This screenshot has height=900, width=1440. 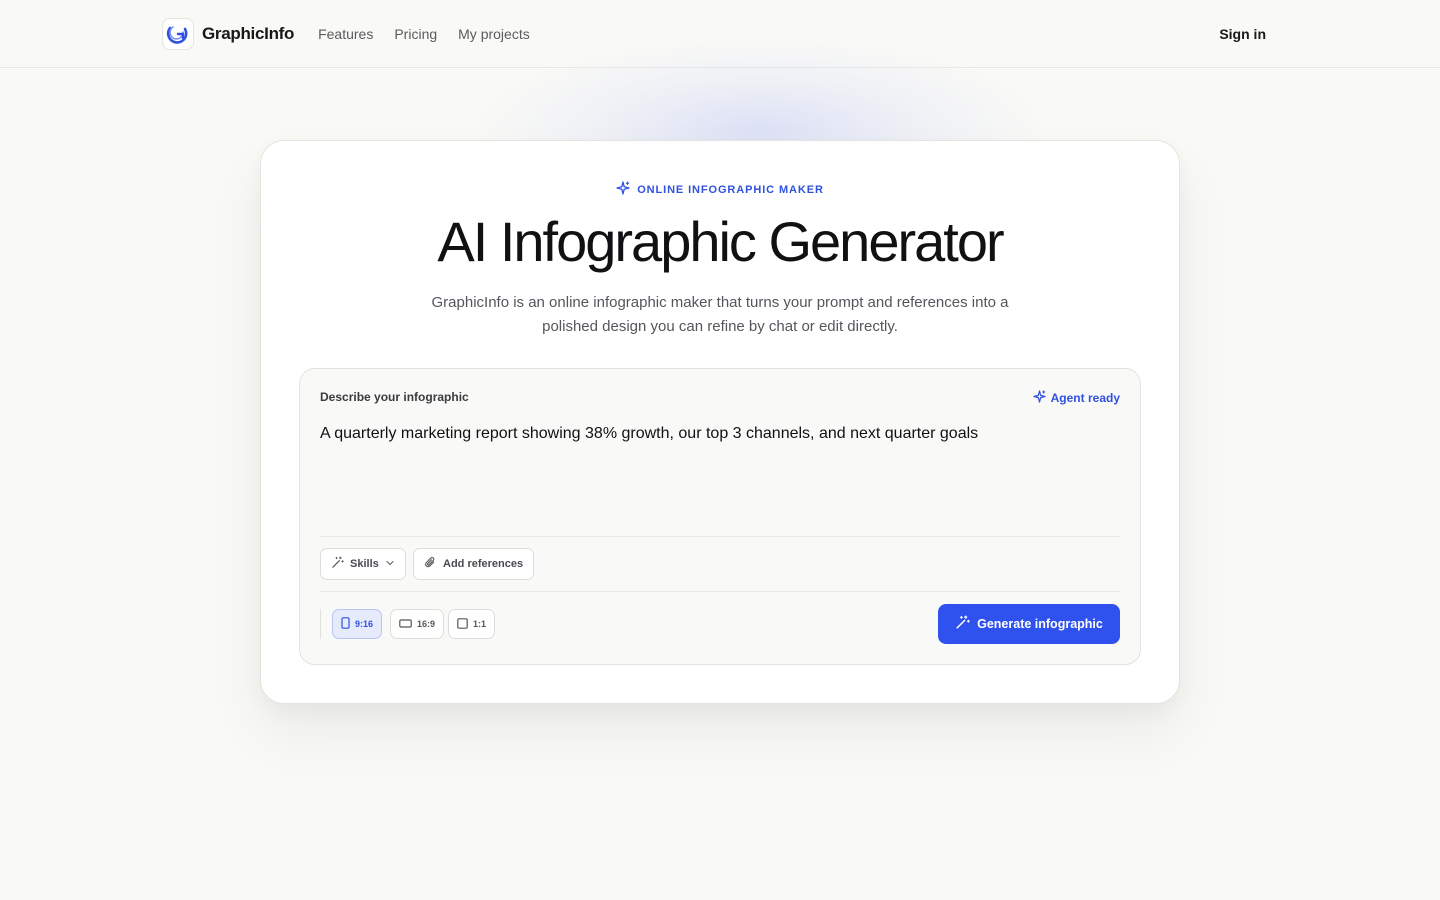 I want to click on paperclip-icon, so click(x=430, y=564).